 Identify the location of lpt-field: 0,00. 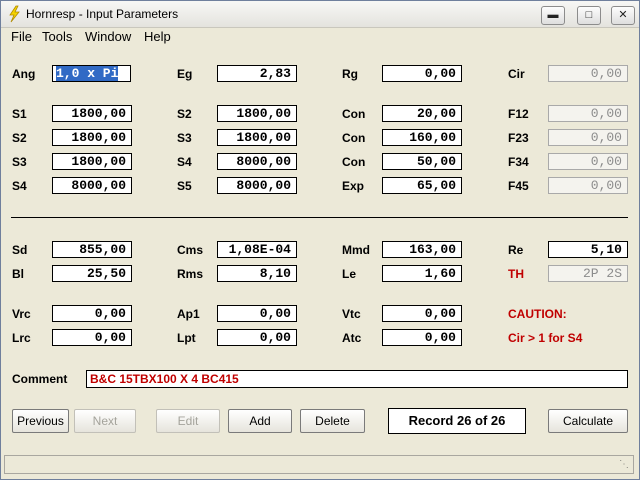
(257, 337).